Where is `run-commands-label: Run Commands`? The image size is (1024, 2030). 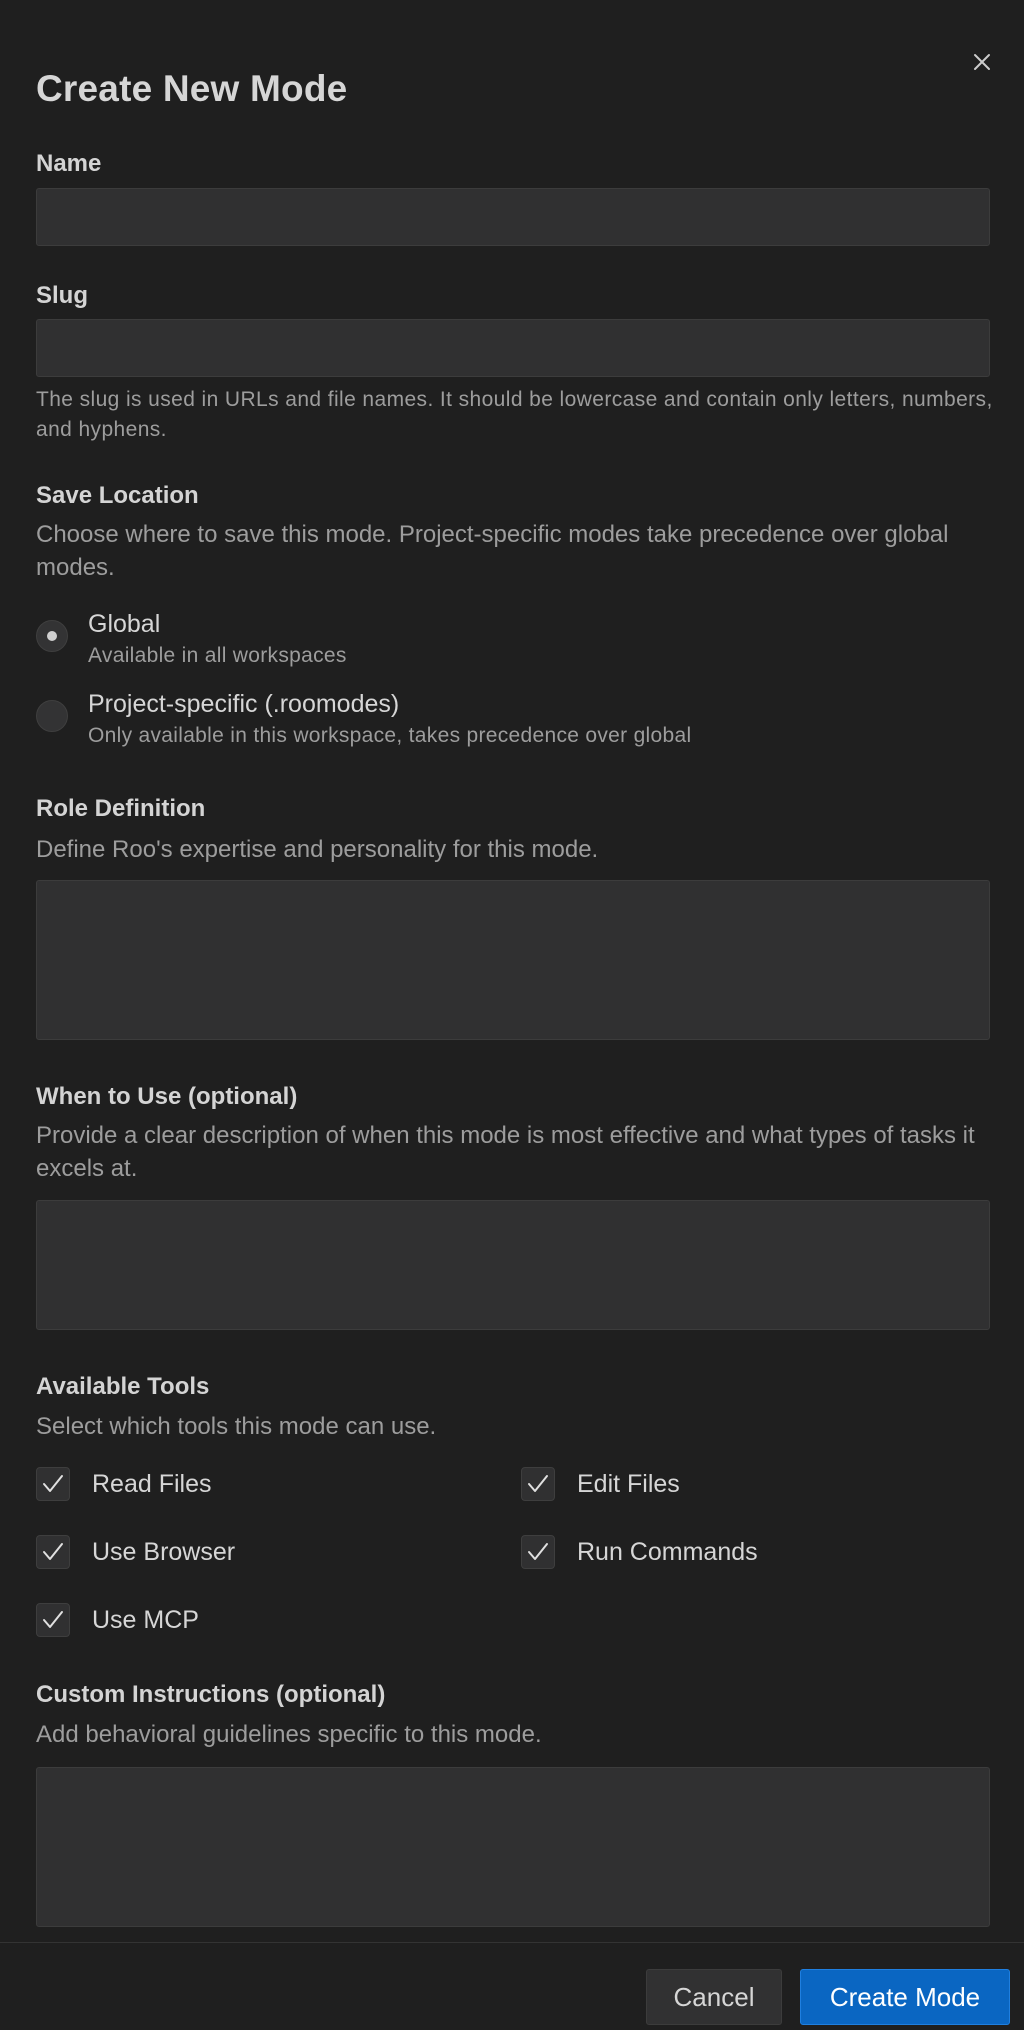 run-commands-label: Run Commands is located at coordinates (667, 1551).